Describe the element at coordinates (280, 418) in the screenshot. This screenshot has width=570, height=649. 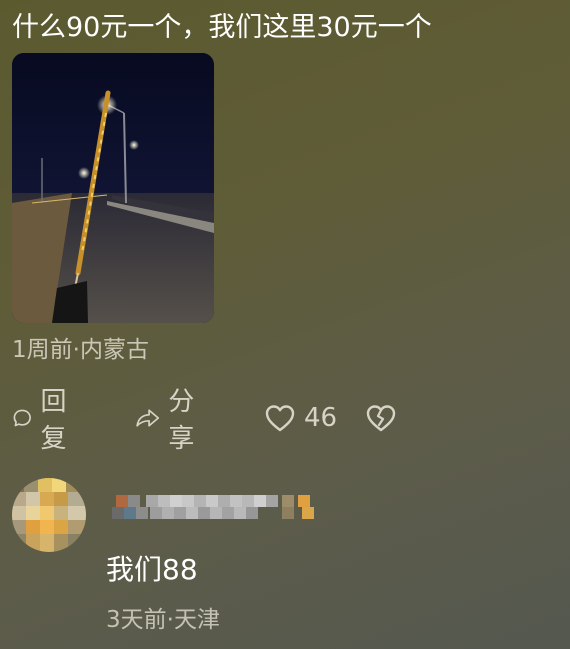
I see `heart-icon` at that location.